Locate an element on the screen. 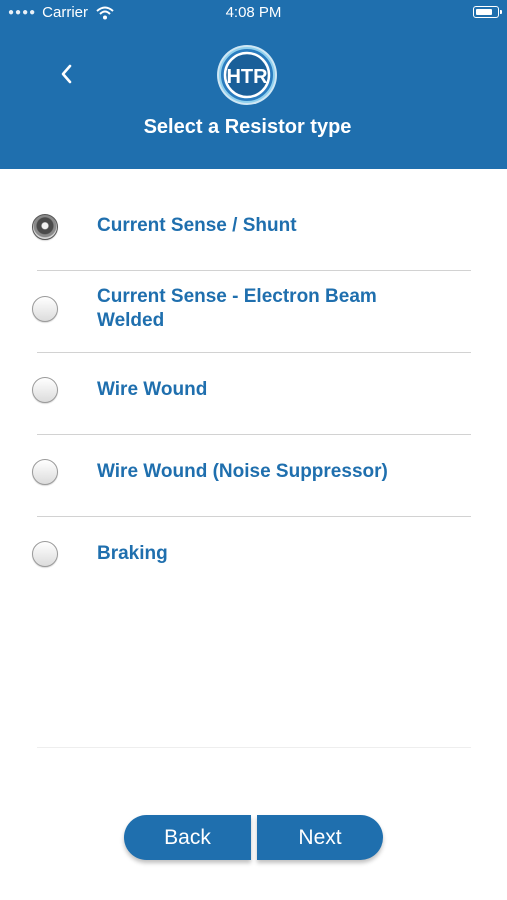 Image resolution: width=507 pixels, height=900 pixels. option-label: Current Sense - Electron Beam Welded is located at coordinates (237, 308).